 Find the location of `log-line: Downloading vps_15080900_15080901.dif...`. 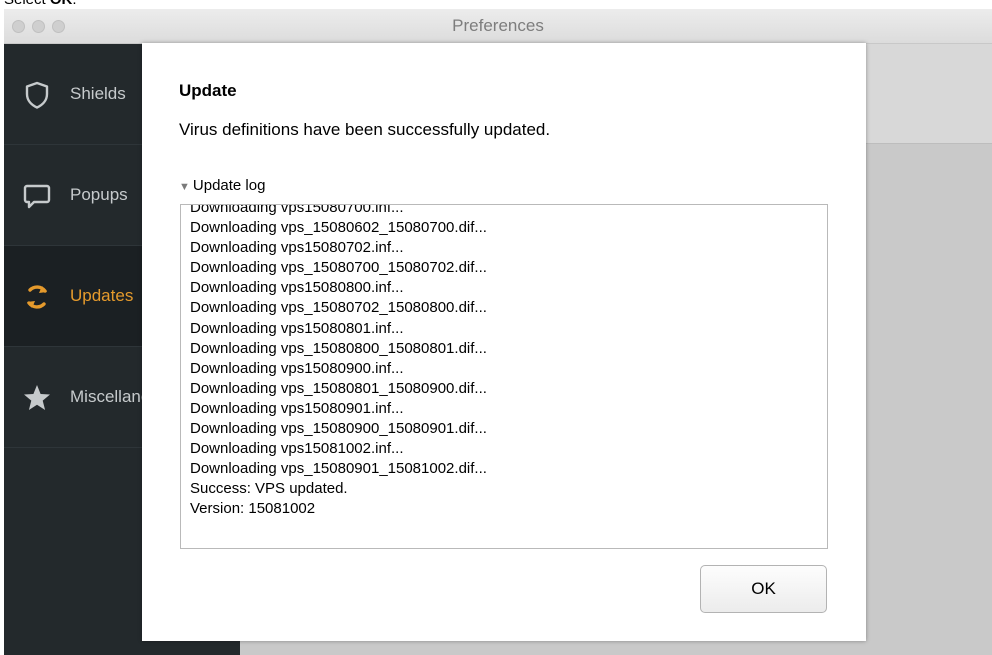

log-line: Downloading vps_15080900_15080901.dif... is located at coordinates (338, 429).